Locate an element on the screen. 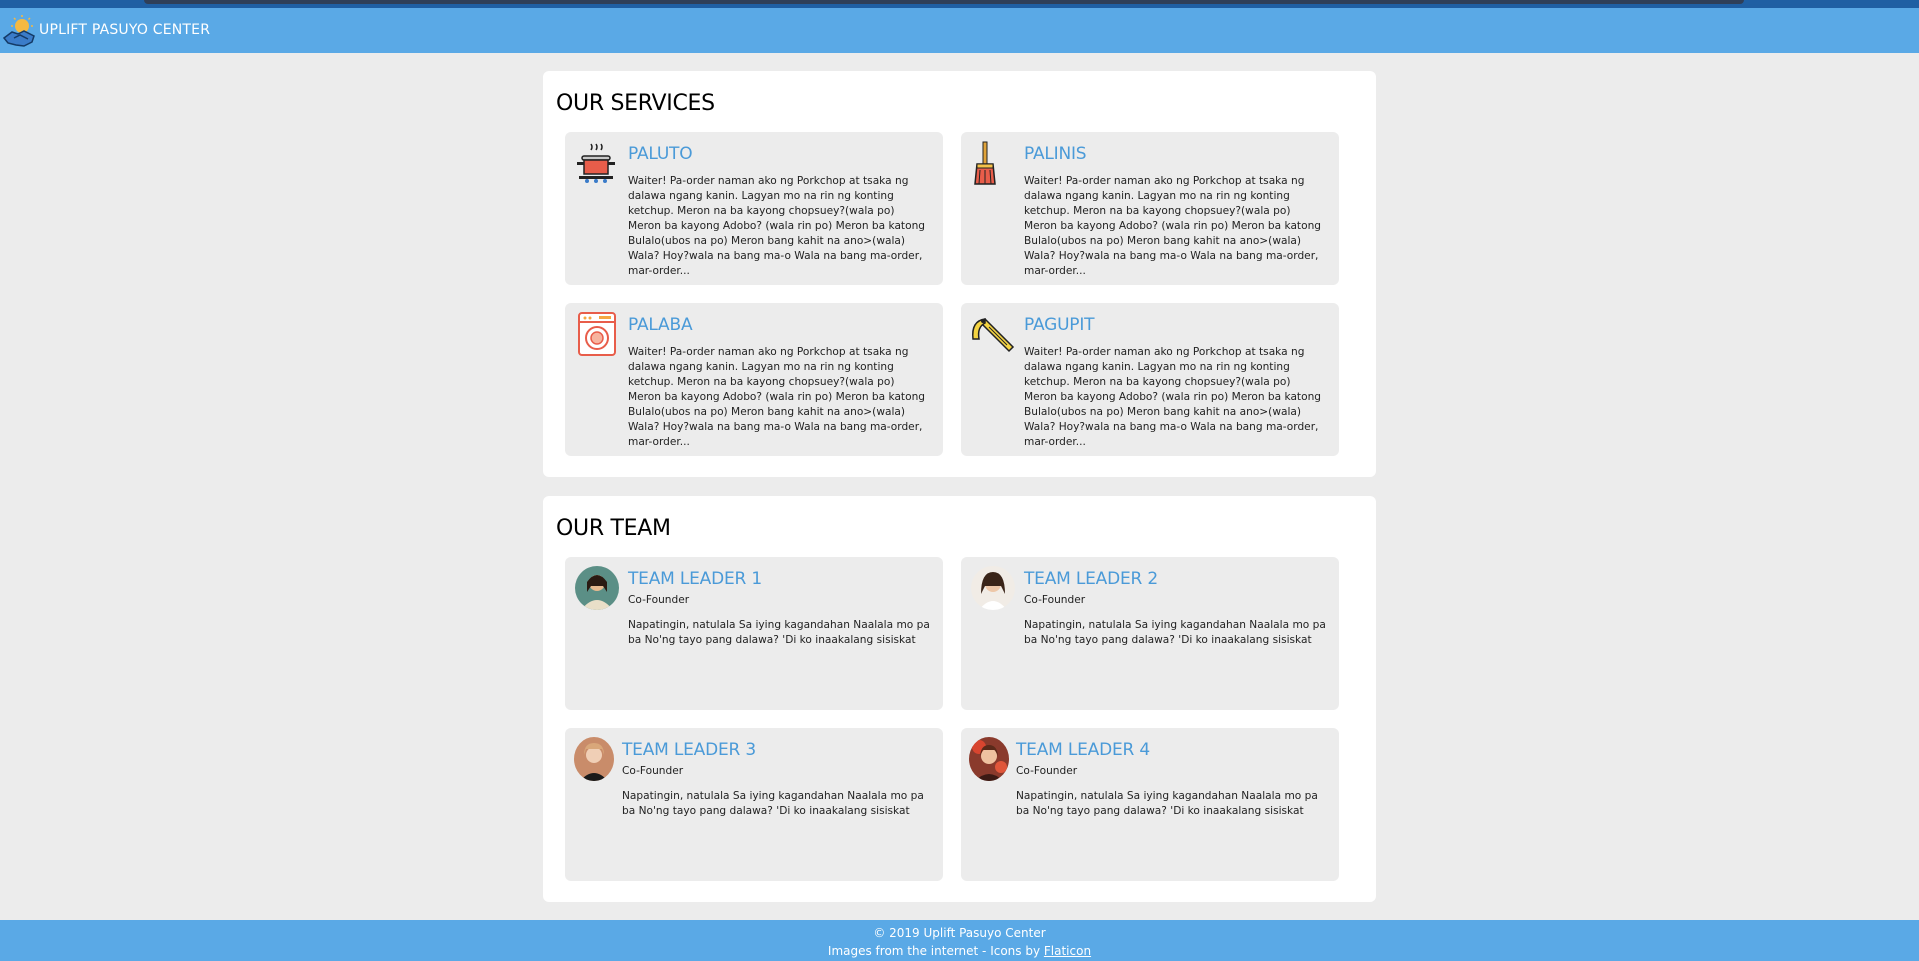 This screenshot has width=1919, height=961. services-heading: OUR SERVICES is located at coordinates (635, 103).